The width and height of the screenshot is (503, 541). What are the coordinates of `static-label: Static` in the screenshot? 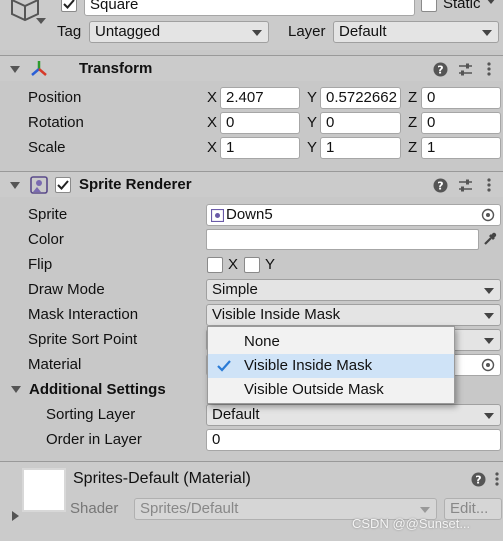 It's located at (462, 6).